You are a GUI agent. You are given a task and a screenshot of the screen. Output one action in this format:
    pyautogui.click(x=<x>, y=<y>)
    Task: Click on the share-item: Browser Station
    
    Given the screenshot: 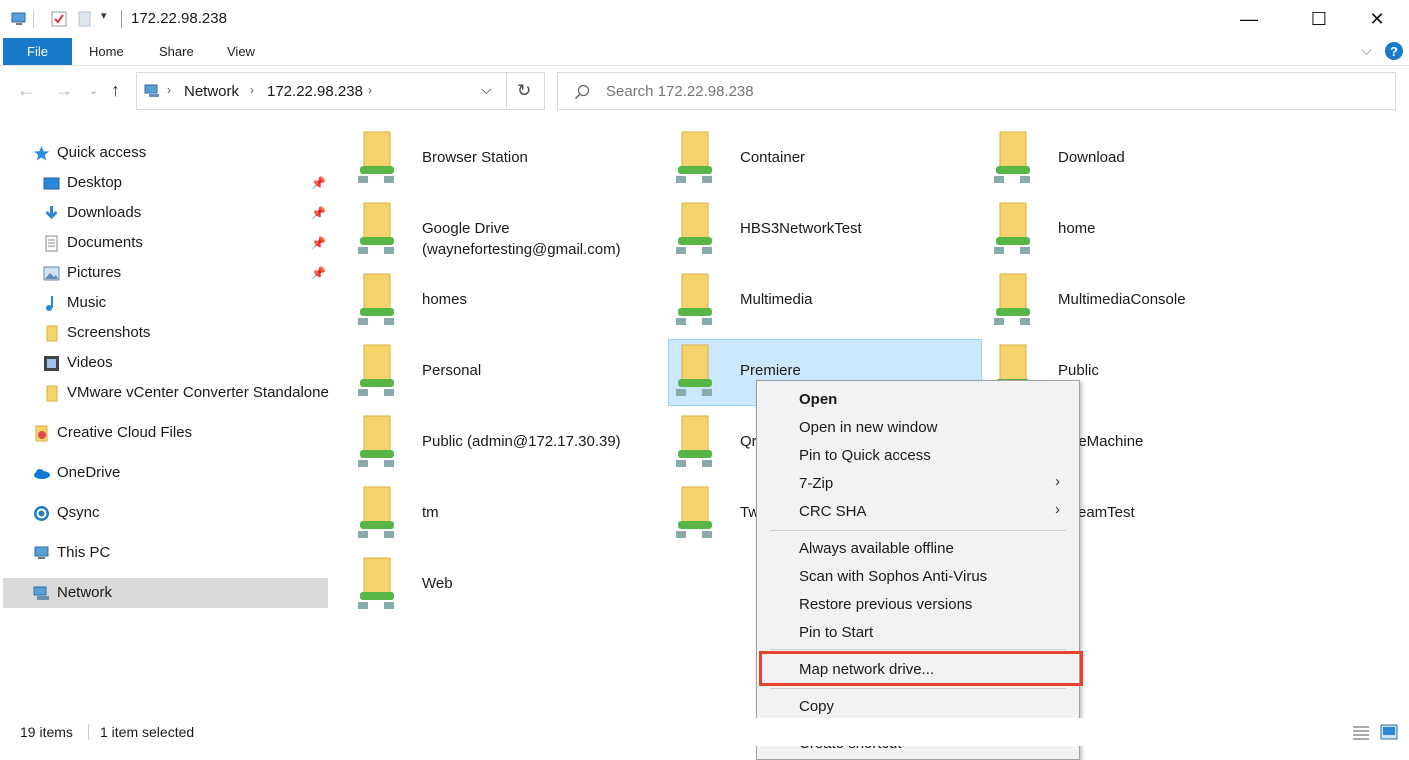 What is the action you would take?
    pyautogui.click(x=504, y=163)
    